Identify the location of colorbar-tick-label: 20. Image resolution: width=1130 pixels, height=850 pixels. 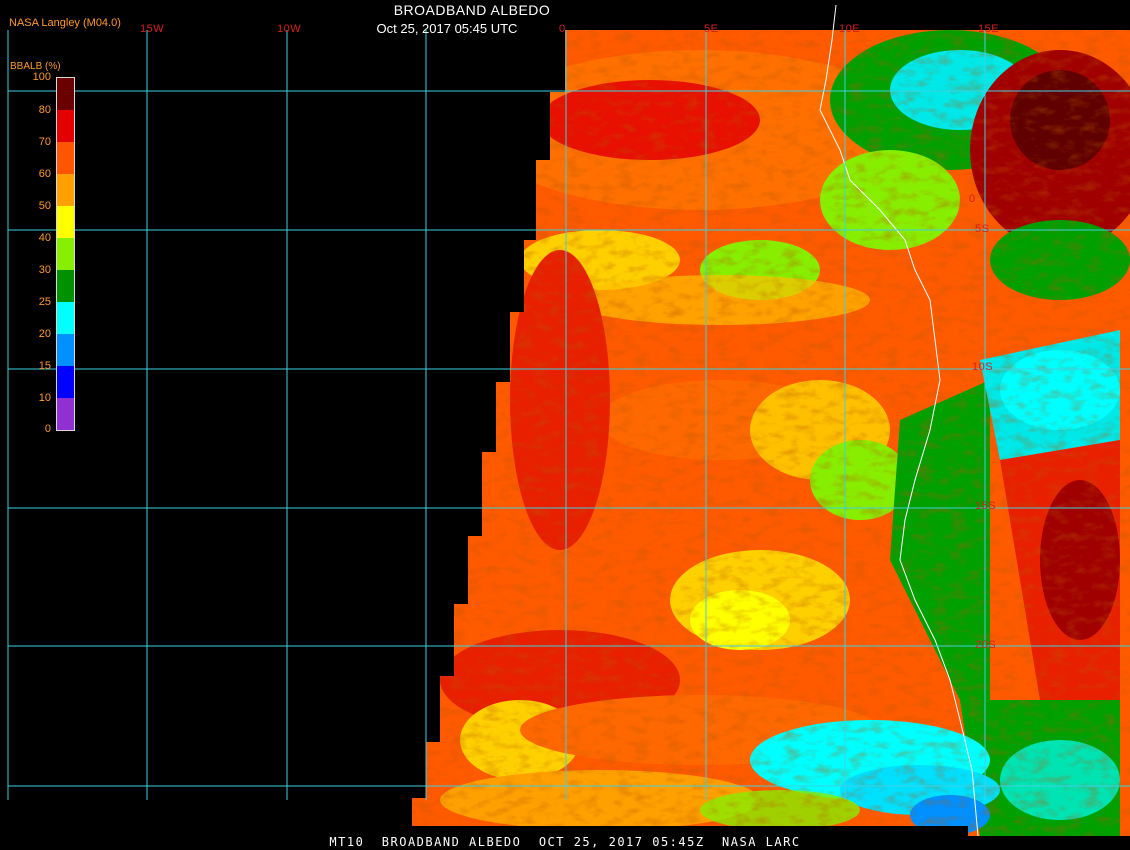
(44, 334).